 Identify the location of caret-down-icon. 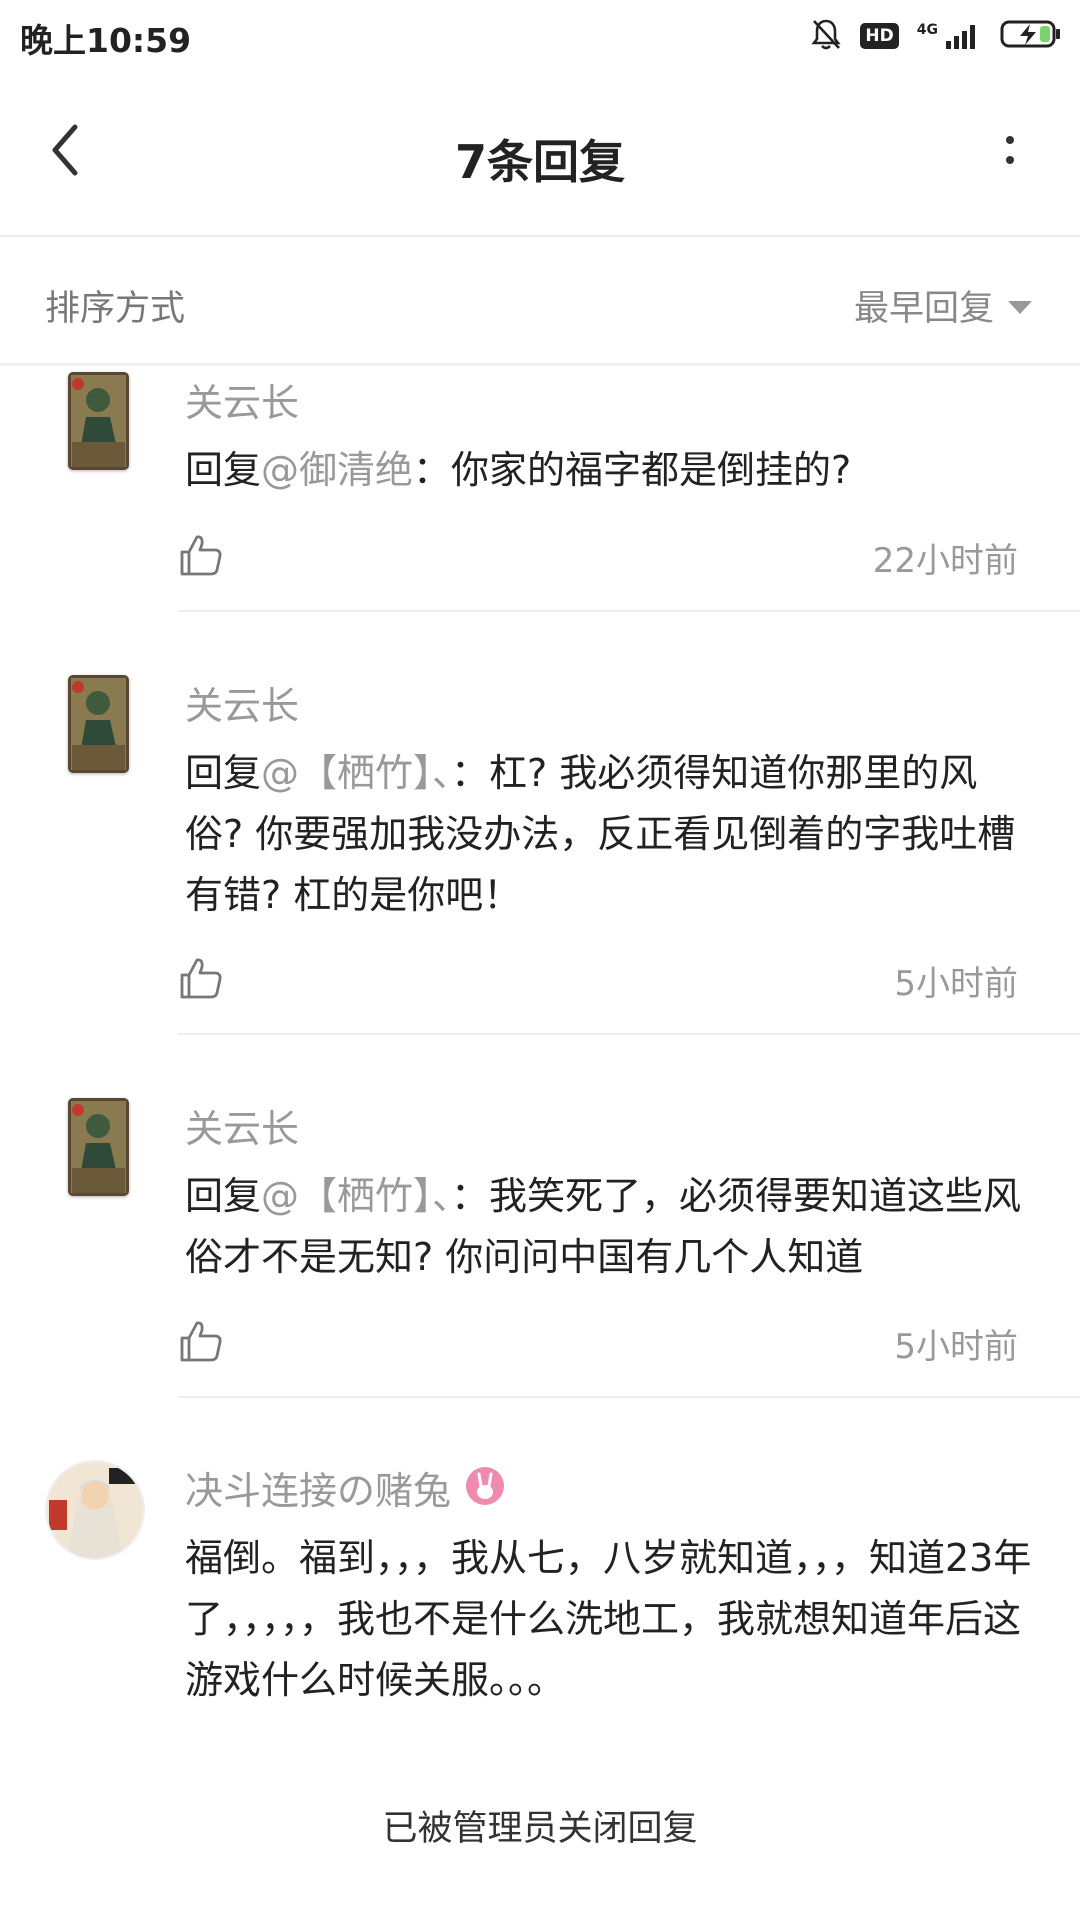
(1020, 307).